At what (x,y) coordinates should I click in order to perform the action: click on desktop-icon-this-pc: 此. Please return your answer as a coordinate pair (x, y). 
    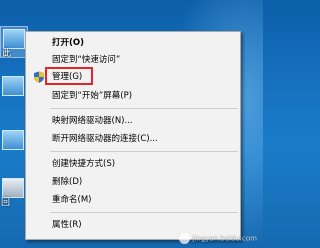
    Looking at the image, I should click on (14, 42).